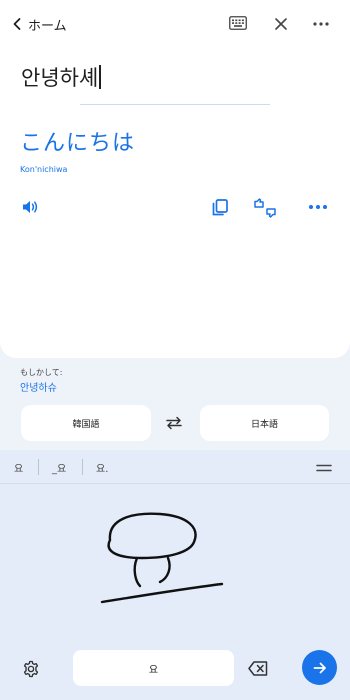 The width and height of the screenshot is (350, 700). What do you see at coordinates (175, 104) in the screenshot?
I see `divider` at bounding box center [175, 104].